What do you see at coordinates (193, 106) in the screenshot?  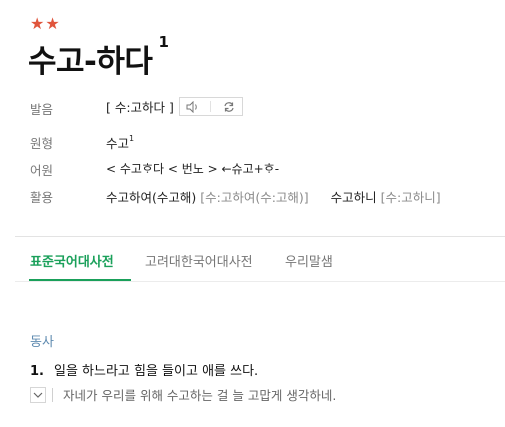 I see `speaker-icon` at bounding box center [193, 106].